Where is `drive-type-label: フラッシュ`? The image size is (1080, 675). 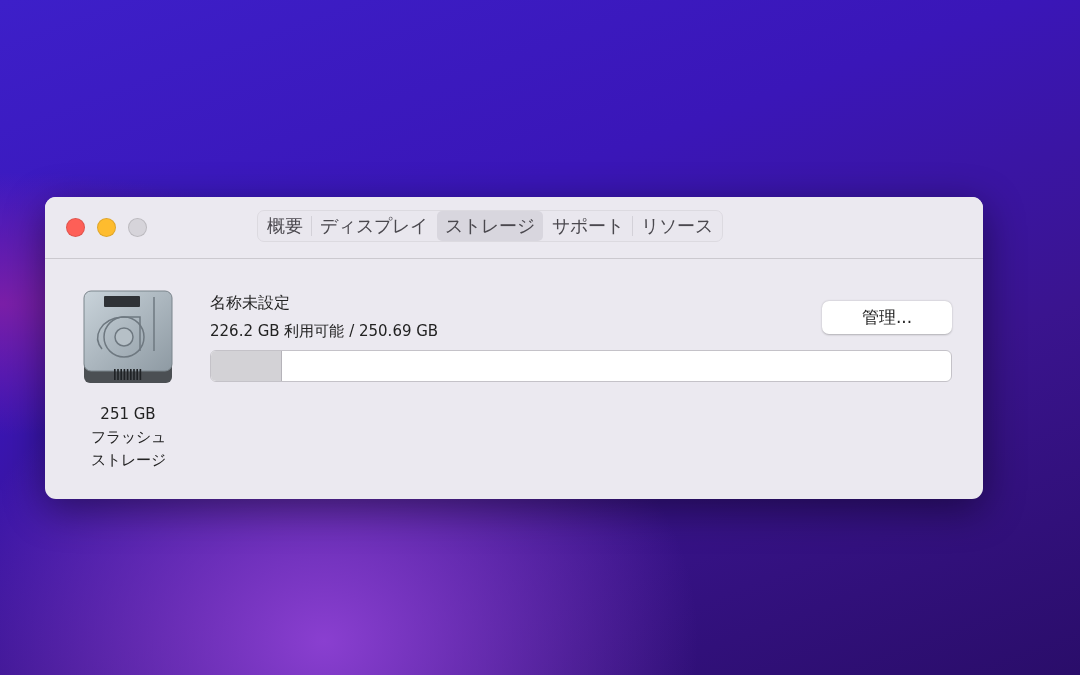 drive-type-label: フラッシュ is located at coordinates (128, 437).